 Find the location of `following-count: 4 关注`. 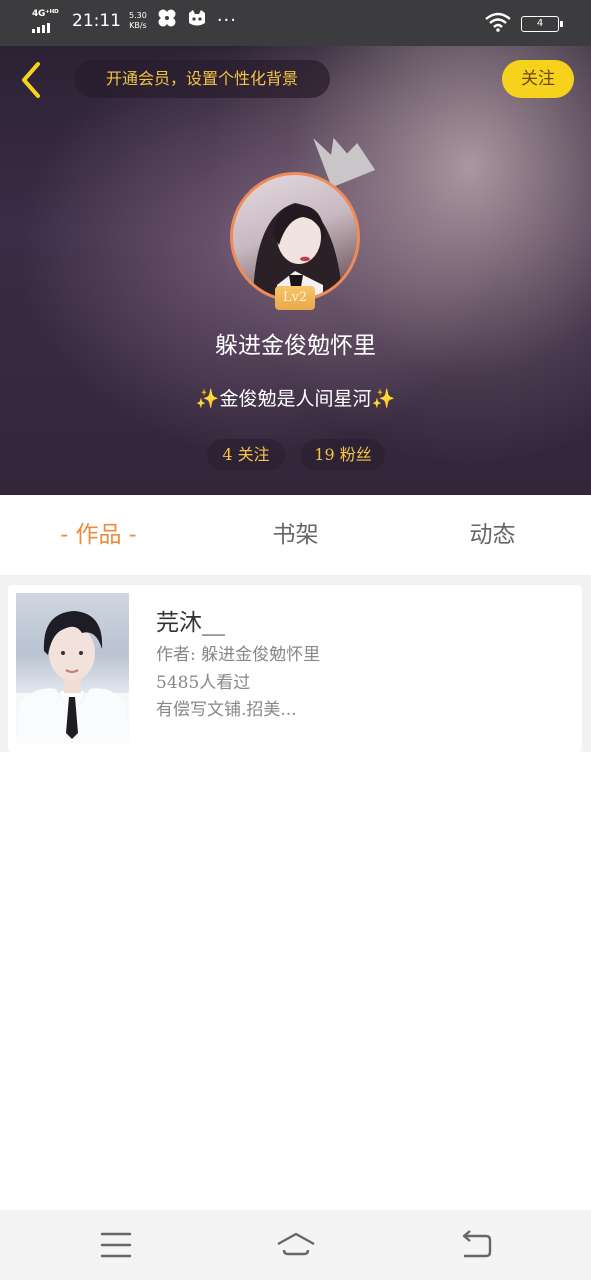

following-count: 4 关注 is located at coordinates (246, 455).